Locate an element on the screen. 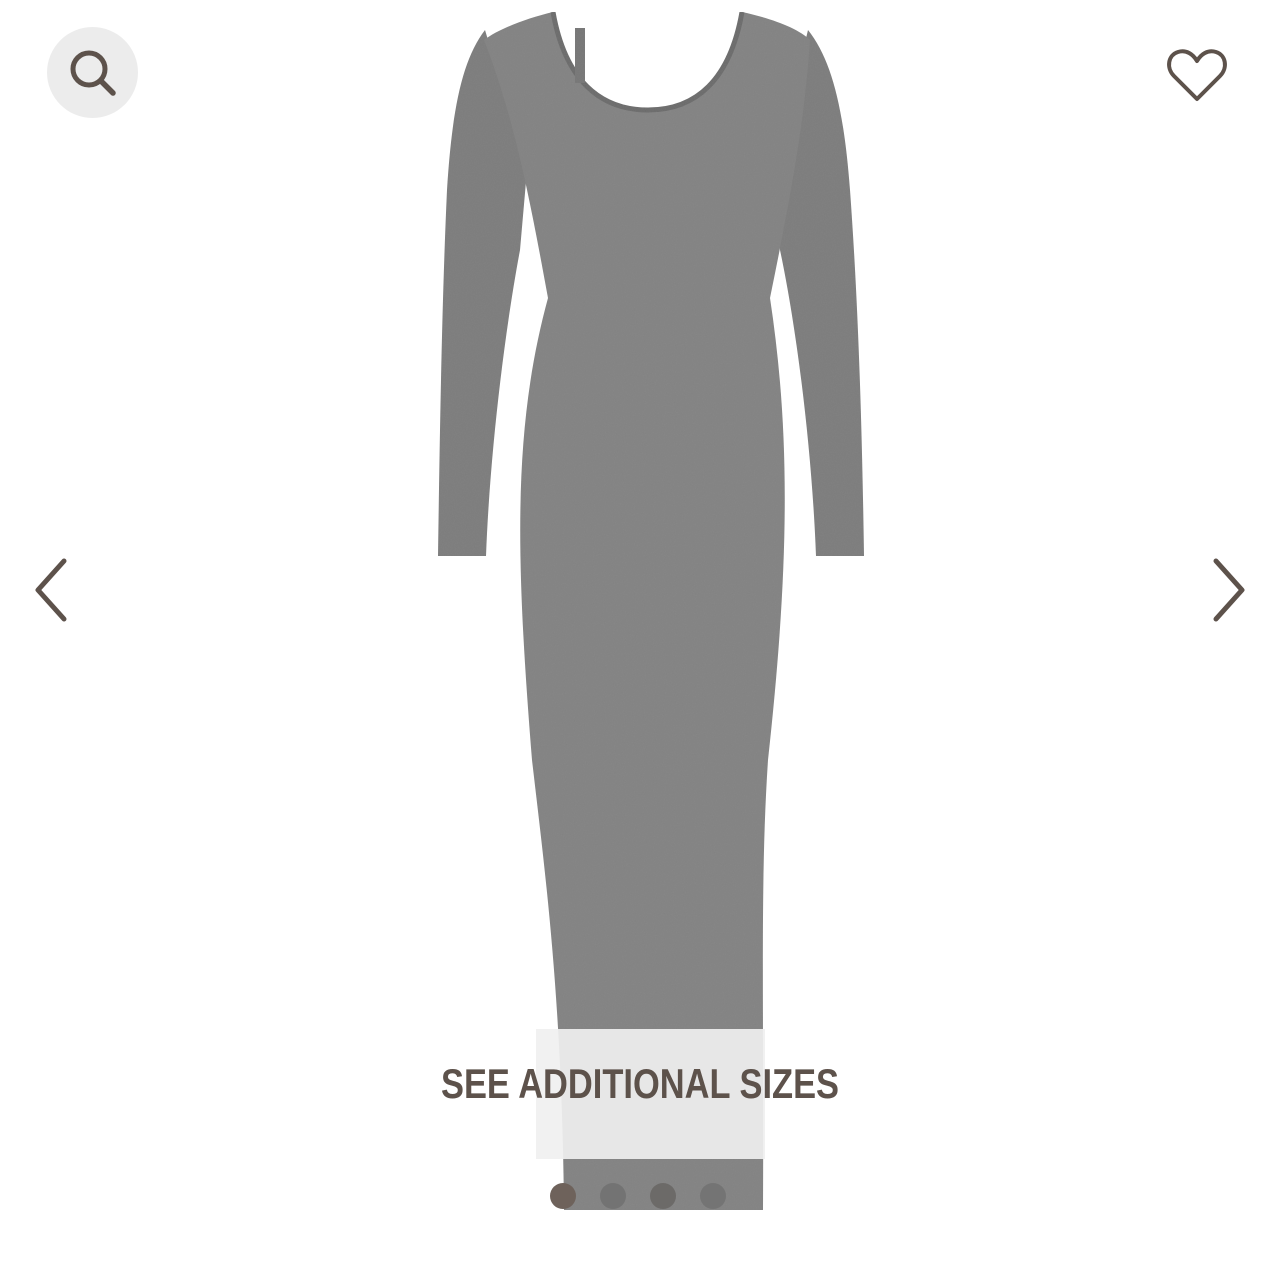  see-additional-sizes-button: SEE ADDITIONAL SIZES is located at coordinates (640, 1084).